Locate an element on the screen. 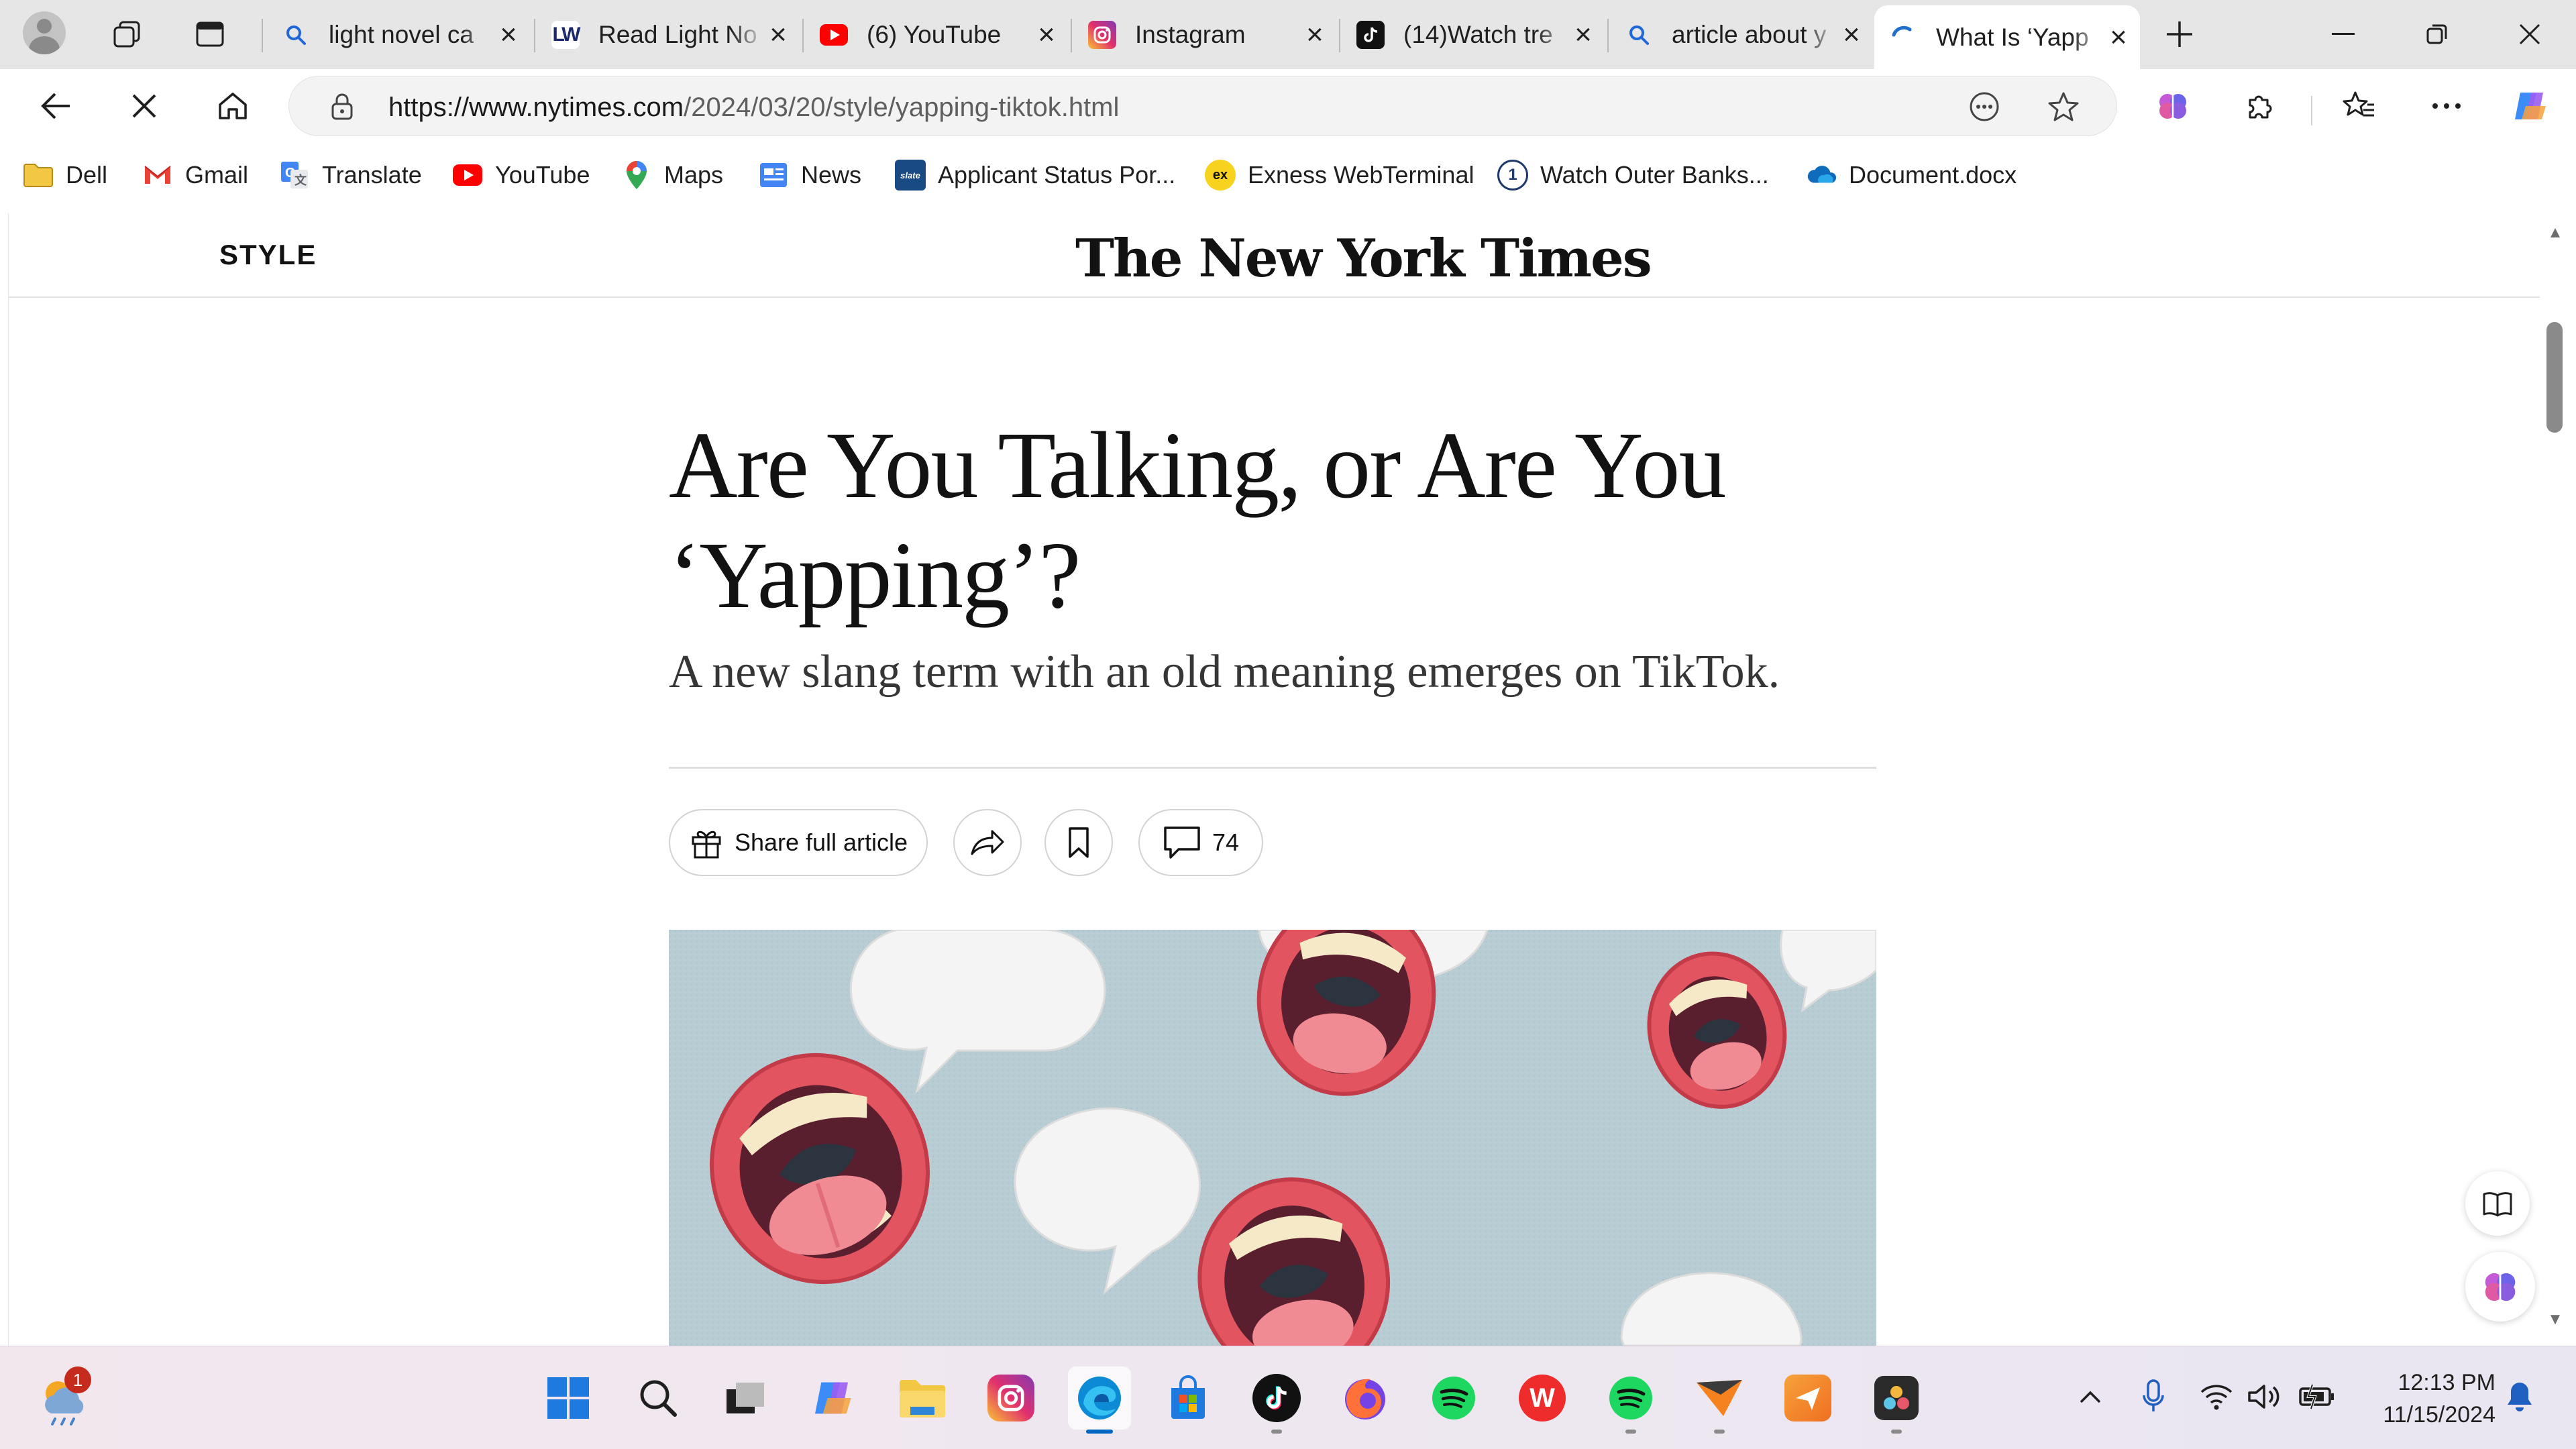  workspaces-icon is located at coordinates (127, 34).